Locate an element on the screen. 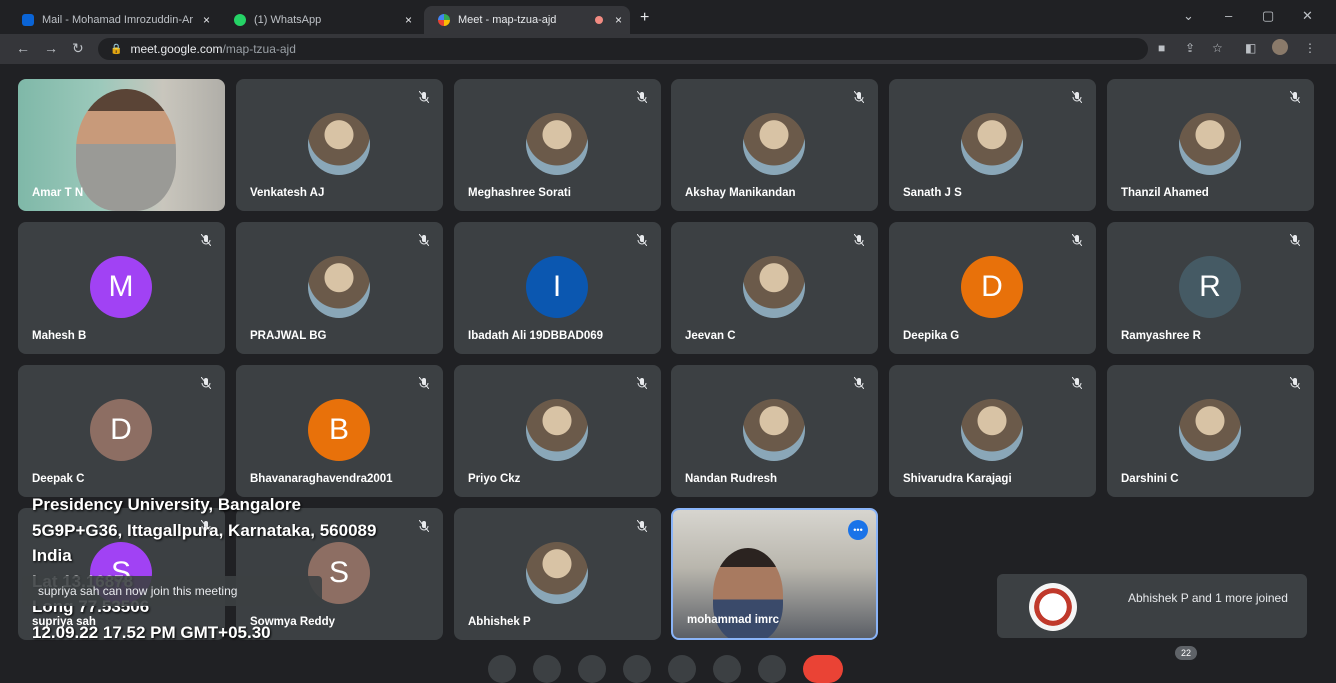 Image resolution: width=1336 pixels, height=683 pixels. participant-tile: Darshini C is located at coordinates (1210, 431).